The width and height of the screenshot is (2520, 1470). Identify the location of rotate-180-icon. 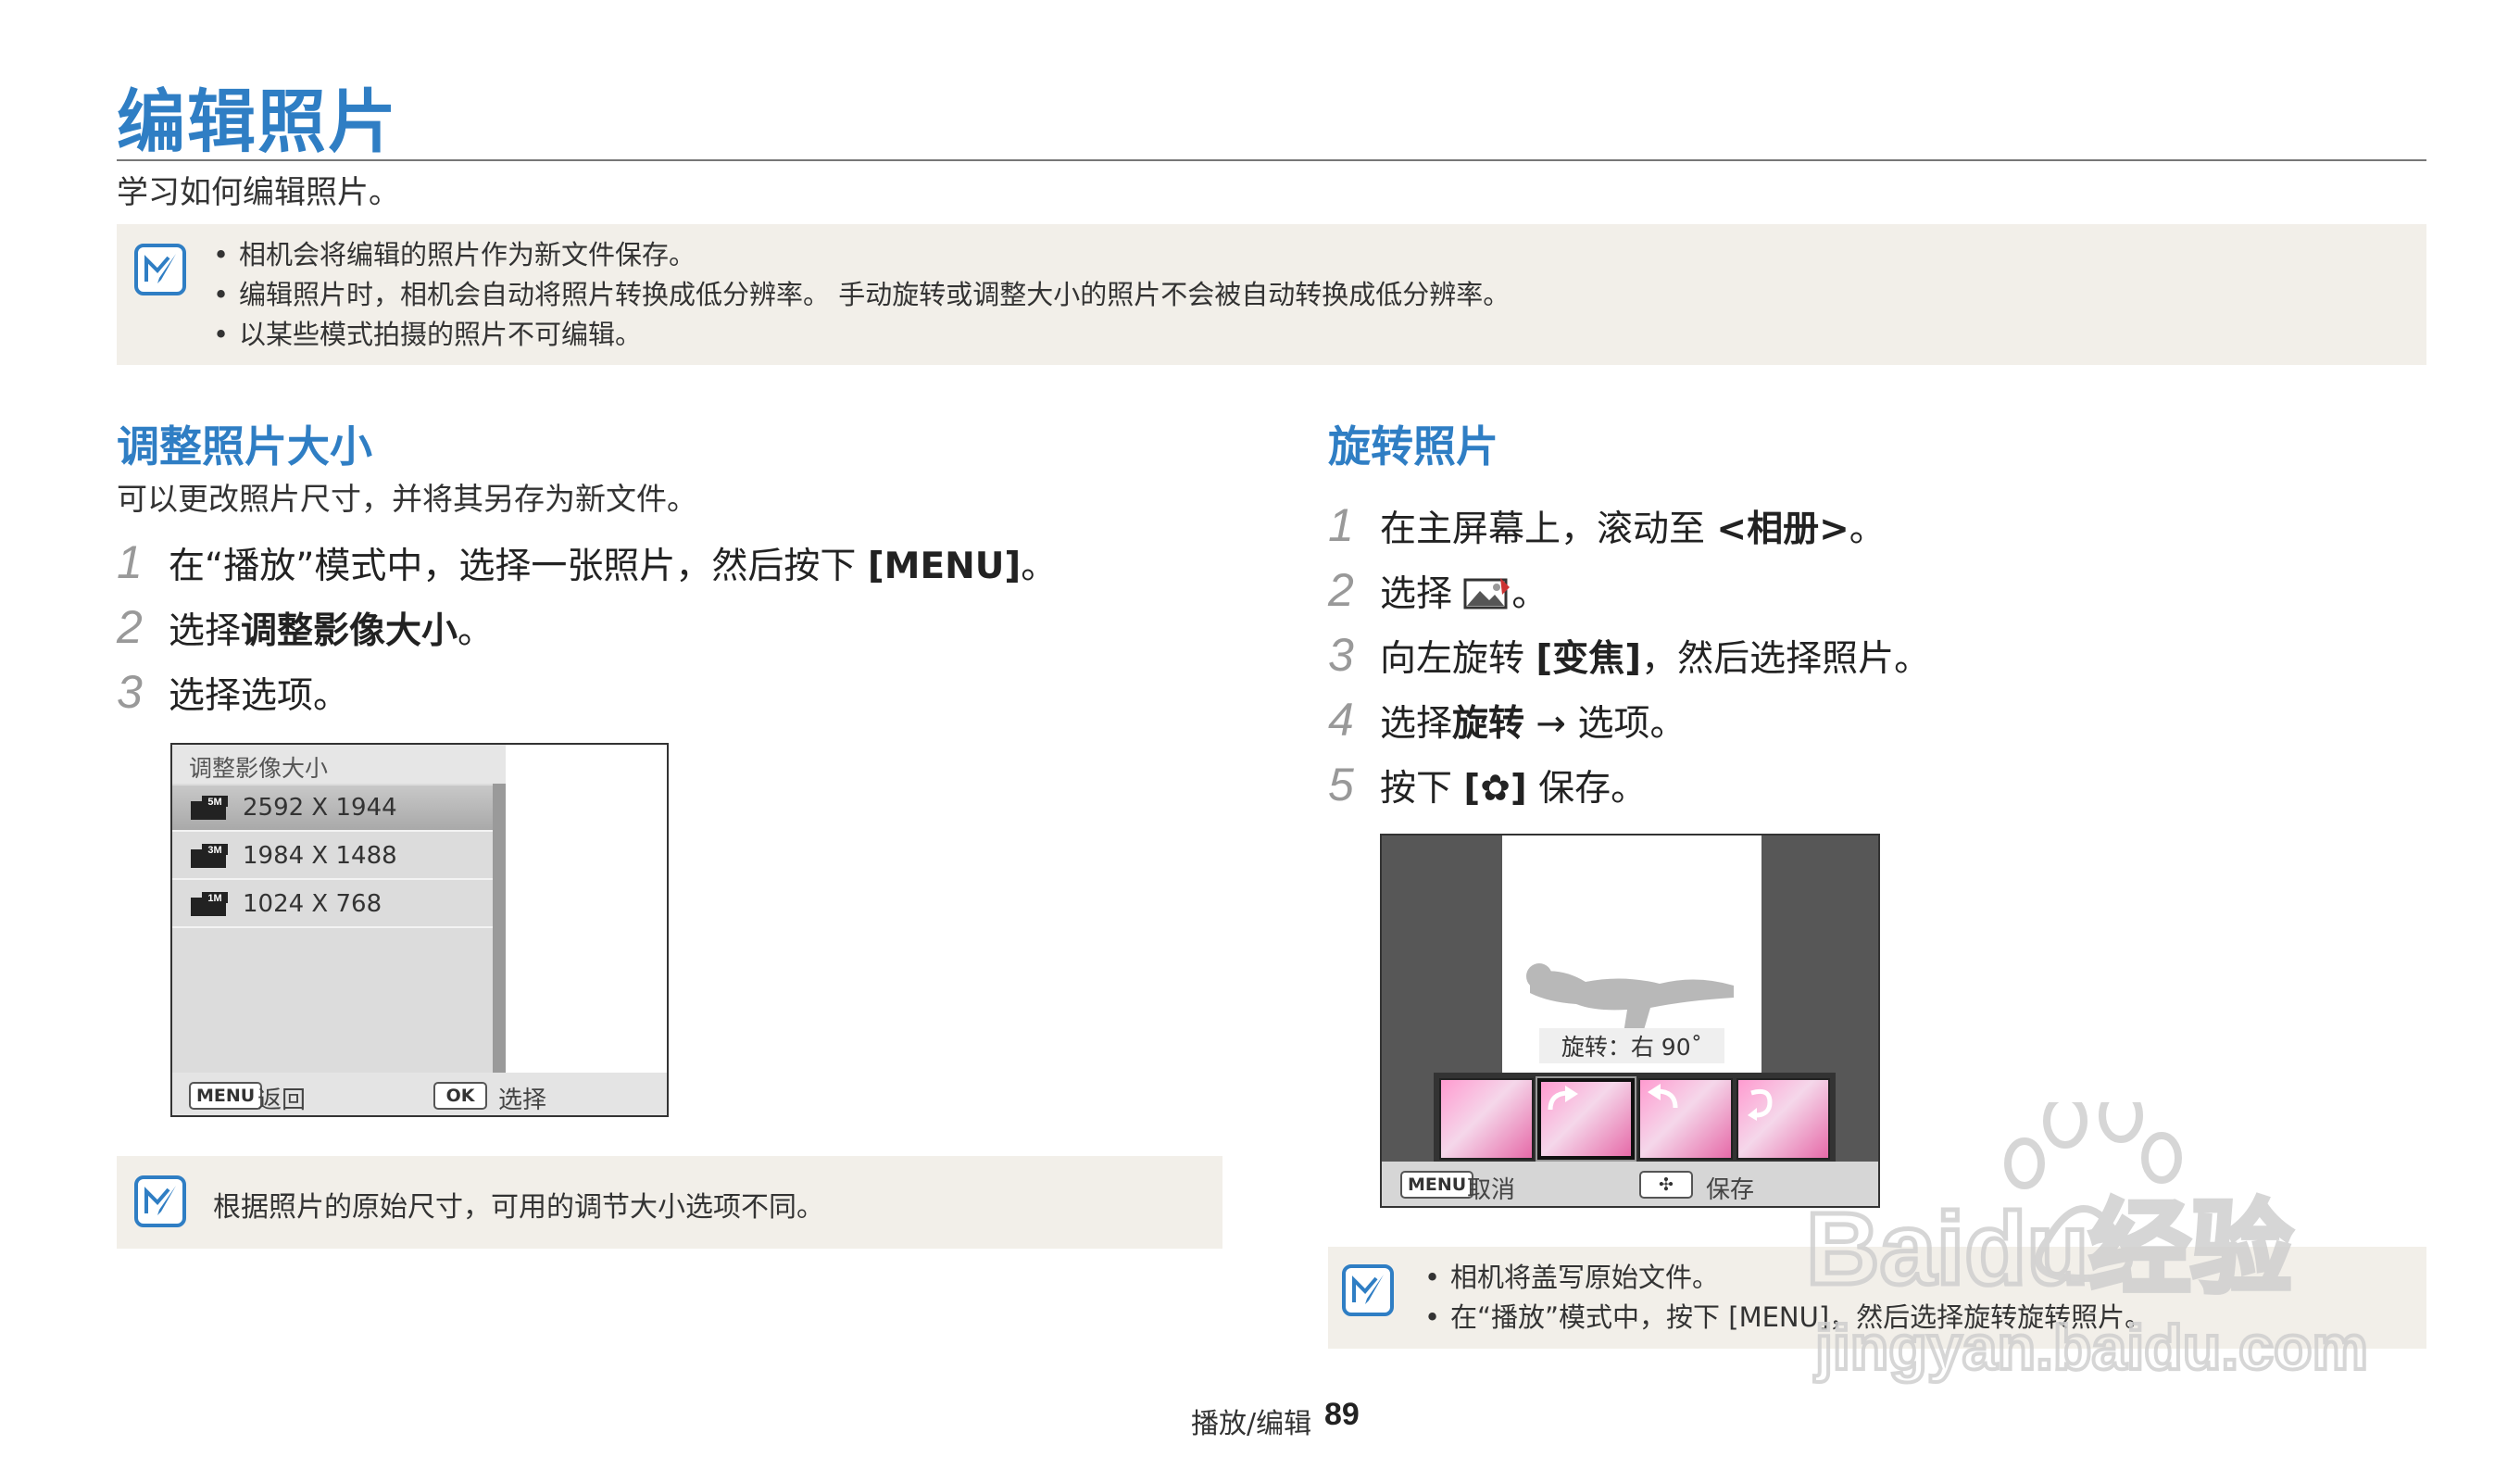
(1760, 1104).